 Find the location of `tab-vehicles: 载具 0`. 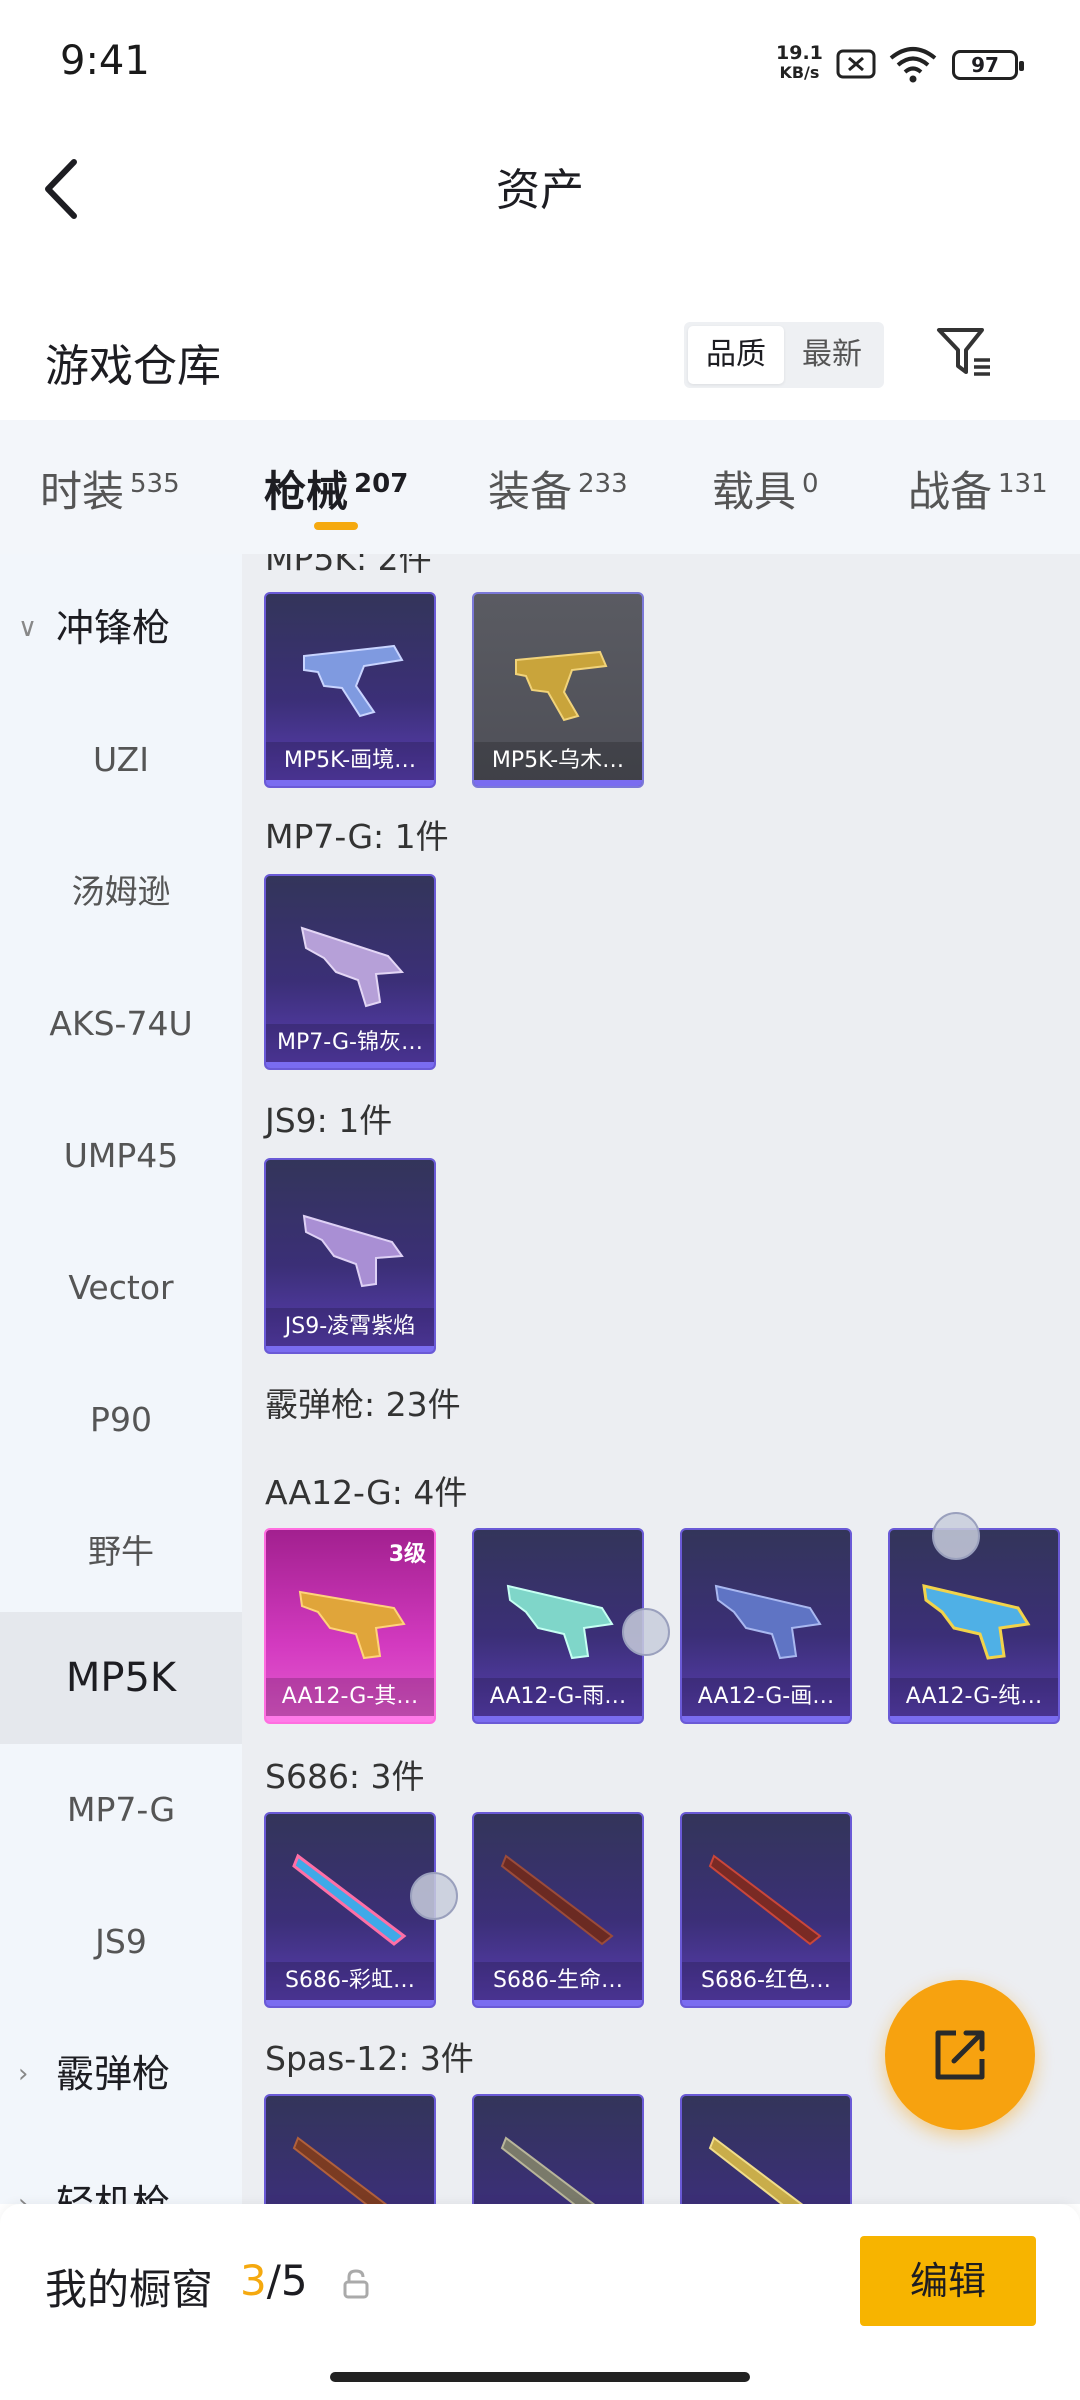

tab-vehicles: 载具 0 is located at coordinates (765, 488).